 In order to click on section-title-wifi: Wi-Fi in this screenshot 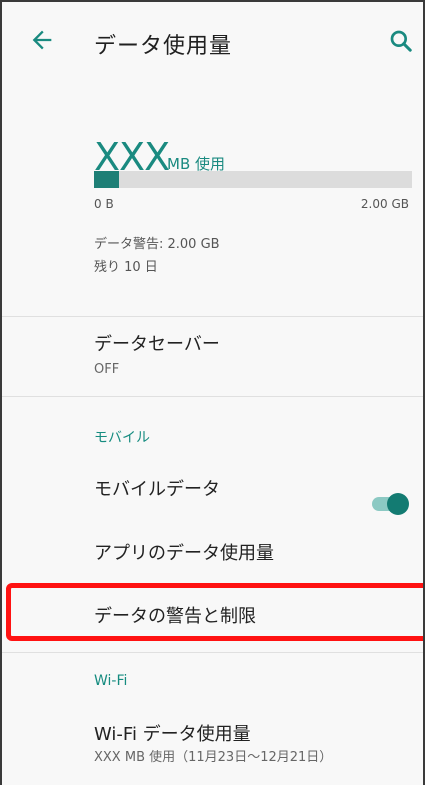, I will do `click(111, 681)`.